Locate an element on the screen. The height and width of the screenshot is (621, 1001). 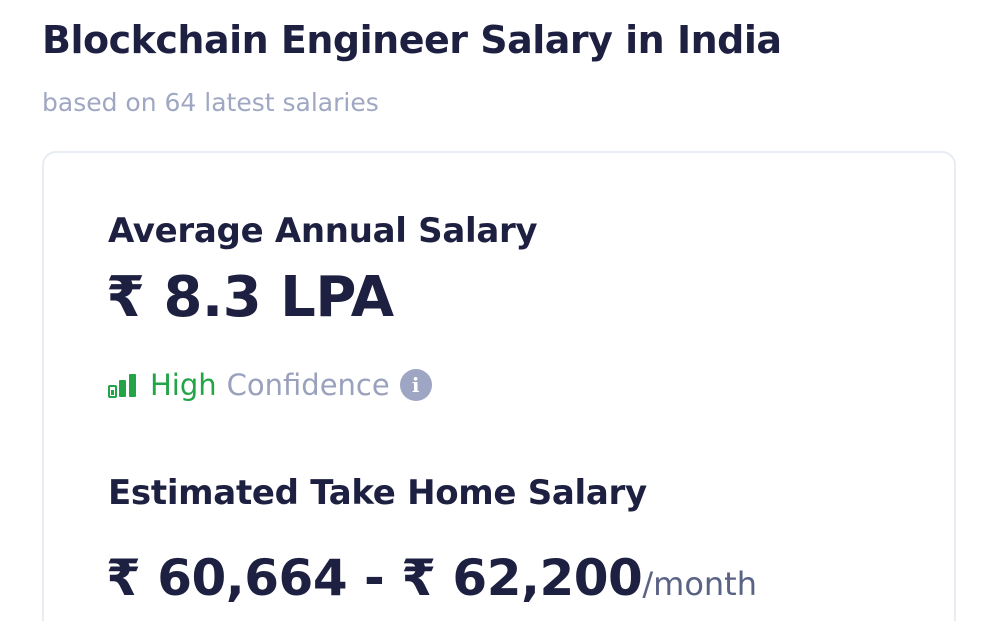
confidence-level: High is located at coordinates (183, 385).